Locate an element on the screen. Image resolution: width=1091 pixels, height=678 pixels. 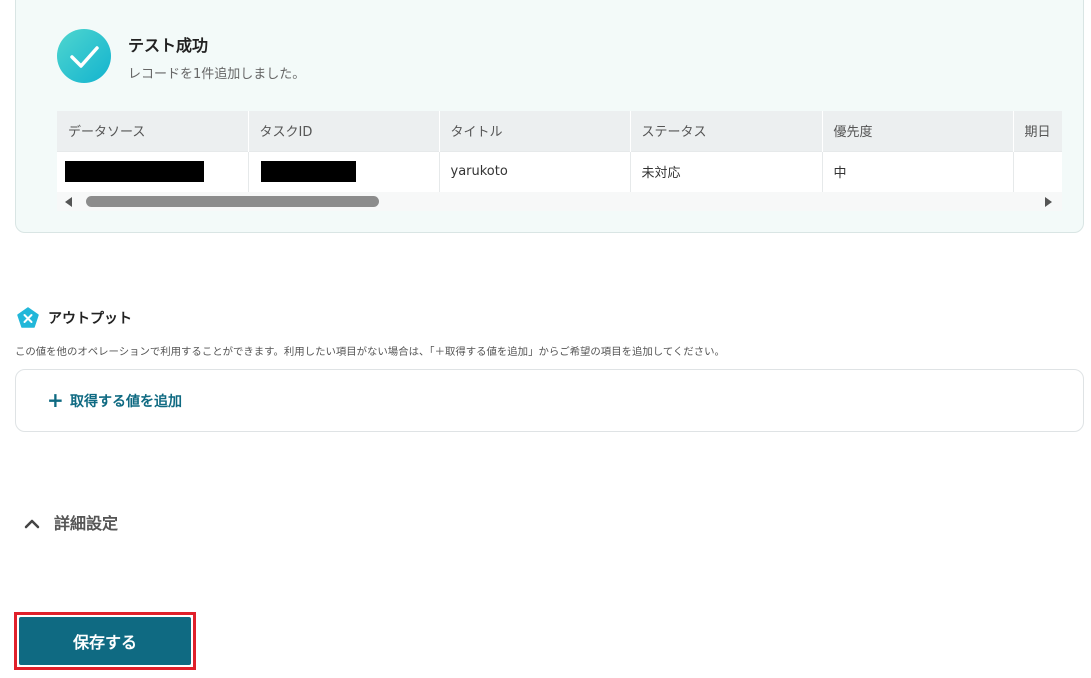
plus-icon: + is located at coordinates (55, 400).